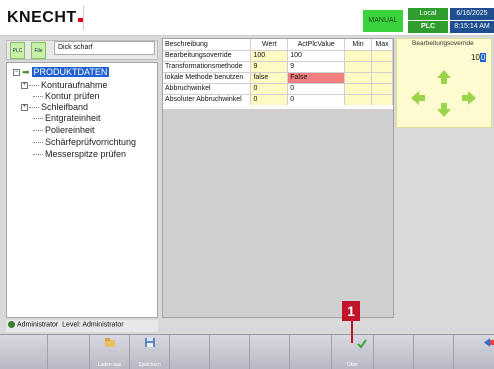 This screenshot has height=369, width=494. Describe the element at coordinates (316, 44) in the screenshot. I see `col-header-actplcvalue: ActPlcValue` at that location.